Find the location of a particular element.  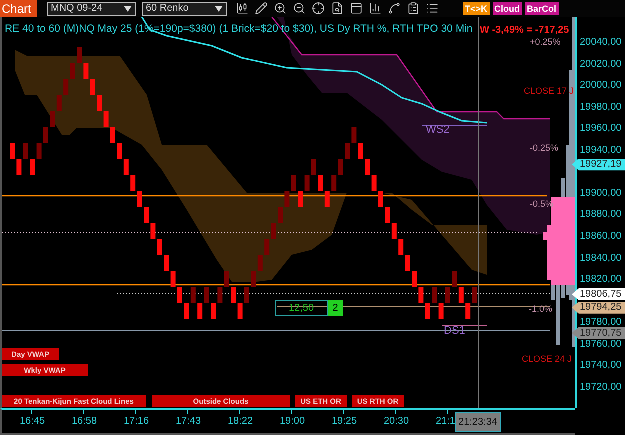

price-tick: 19740,00 is located at coordinates (601, 366).